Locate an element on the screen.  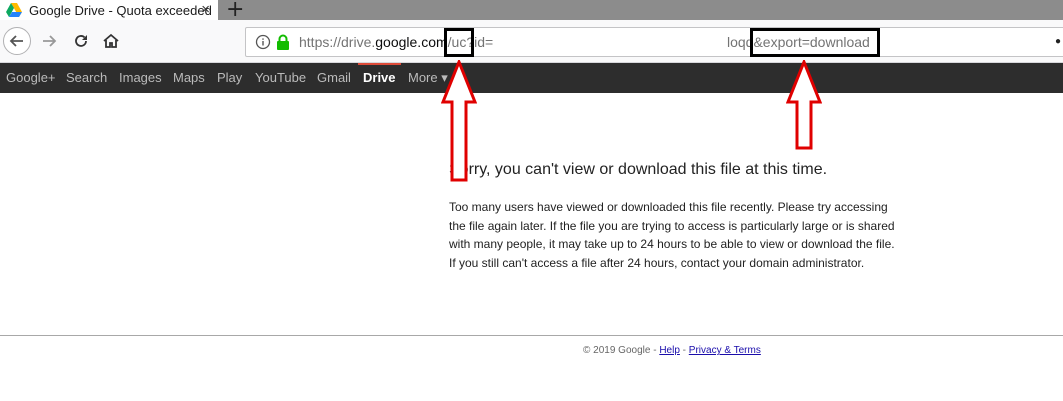
tab-close-icon: × is located at coordinates (205, 9).